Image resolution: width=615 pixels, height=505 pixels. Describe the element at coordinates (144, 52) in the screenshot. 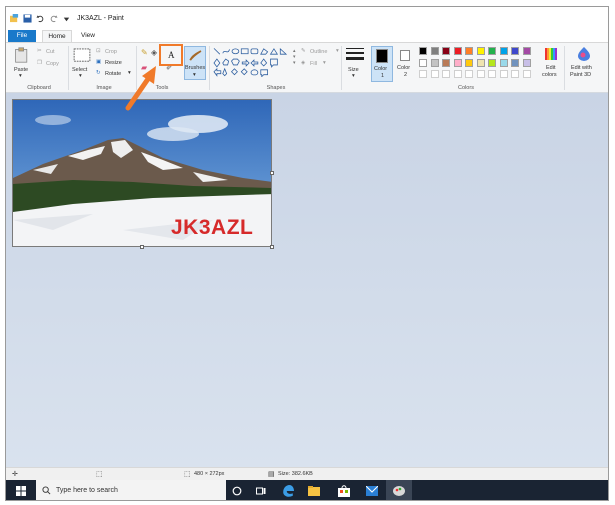

I see `pencil-icon: ✎` at that location.